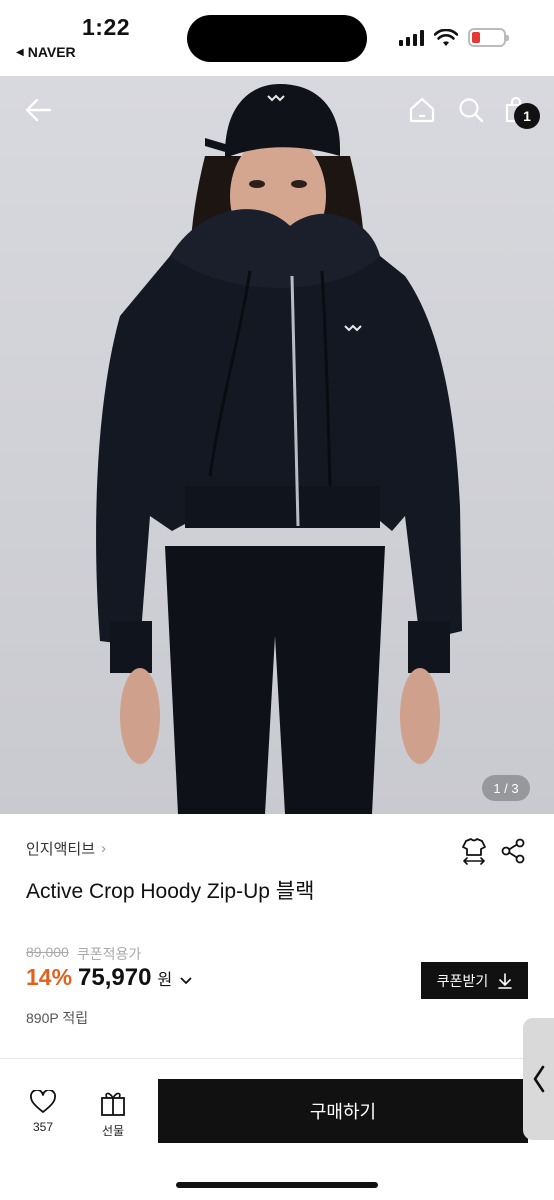 Image resolution: width=554 pixels, height=1200 pixels. I want to click on price-row: 14% 75,970 원, so click(109, 978).